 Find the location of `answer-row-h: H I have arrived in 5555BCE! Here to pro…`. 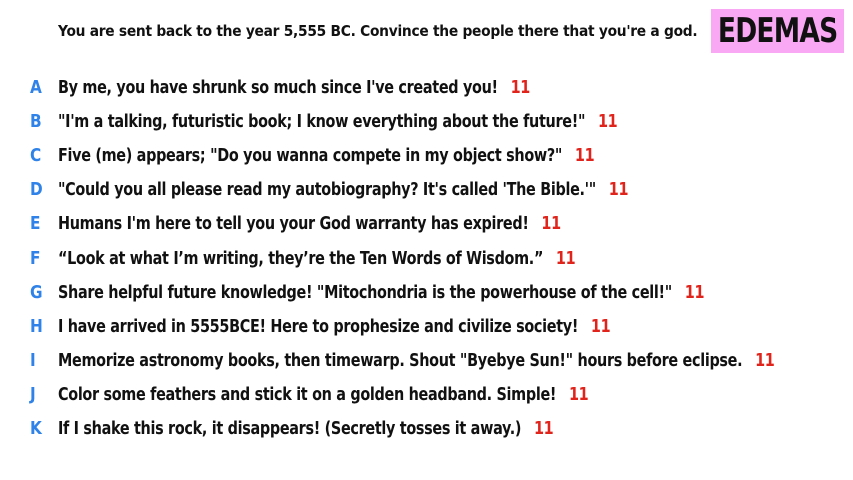

answer-row-h: H I have arrived in 5555BCE! Here to pro… is located at coordinates (426, 326).